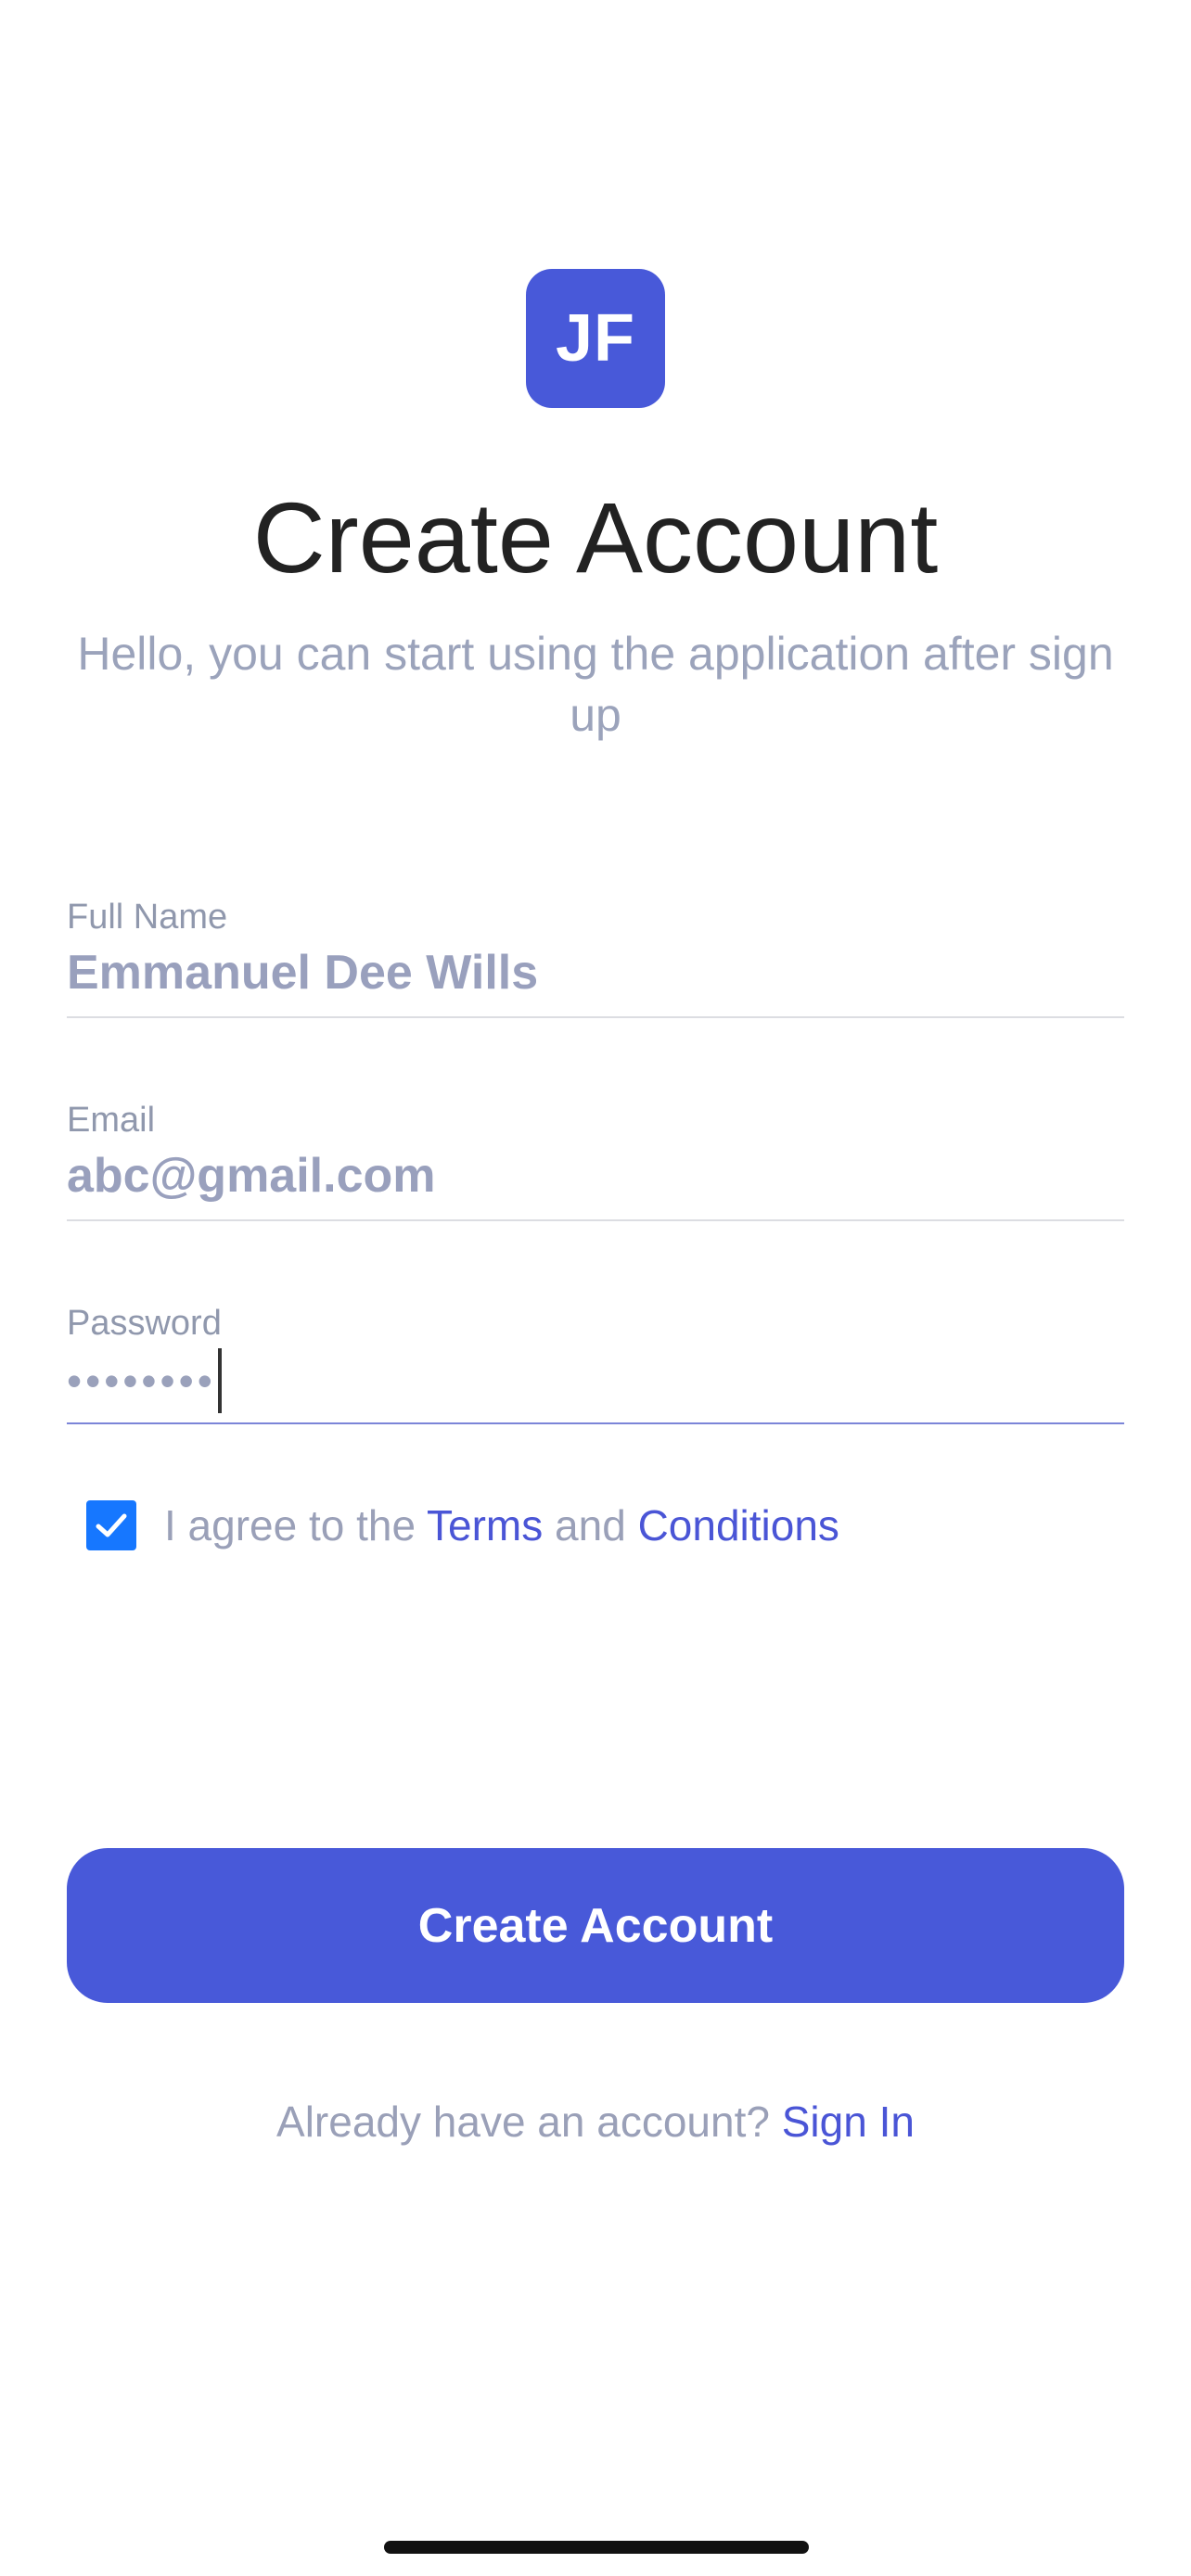 This screenshot has height=2576, width=1191. I want to click on home-indicator, so click(597, 2547).